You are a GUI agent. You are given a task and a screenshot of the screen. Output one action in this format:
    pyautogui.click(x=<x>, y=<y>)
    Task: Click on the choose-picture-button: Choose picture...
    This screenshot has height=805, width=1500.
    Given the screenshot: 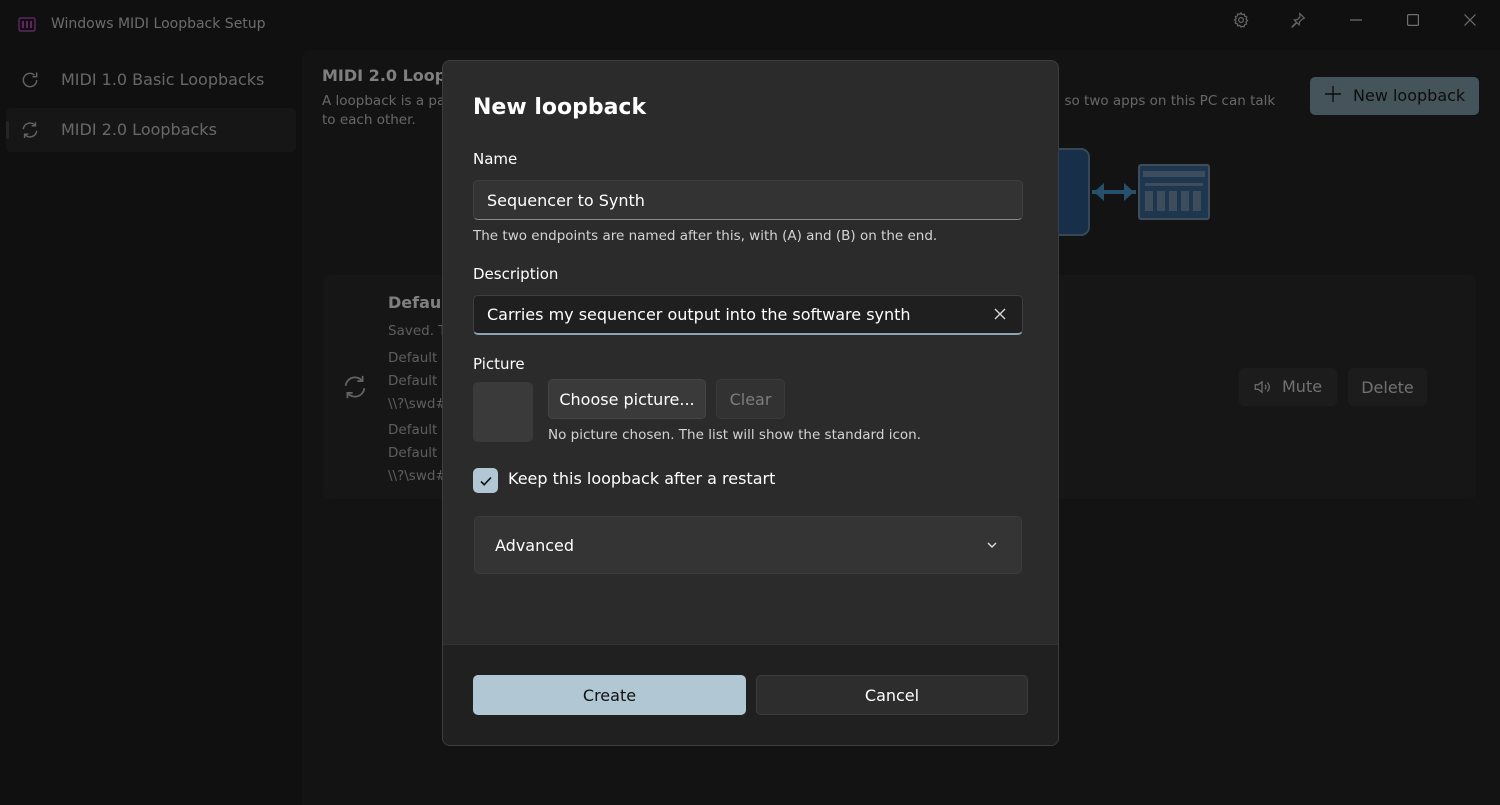 What is the action you would take?
    pyautogui.click(x=627, y=399)
    